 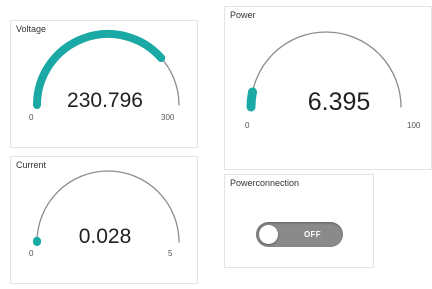 I want to click on powerconnection-card: Powerconnection OFF, so click(x=299, y=221).